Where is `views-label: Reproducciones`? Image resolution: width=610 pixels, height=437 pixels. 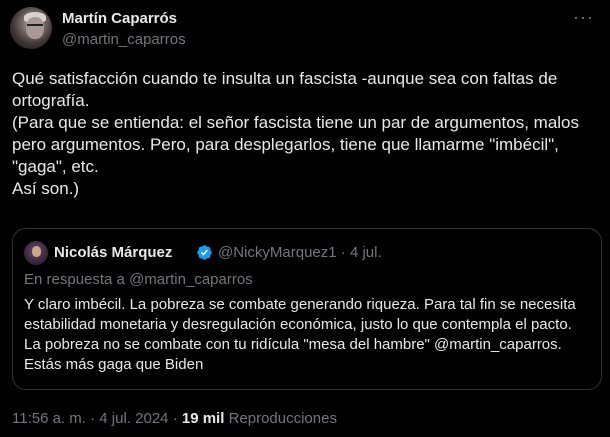 views-label: Reproducciones is located at coordinates (282, 418).